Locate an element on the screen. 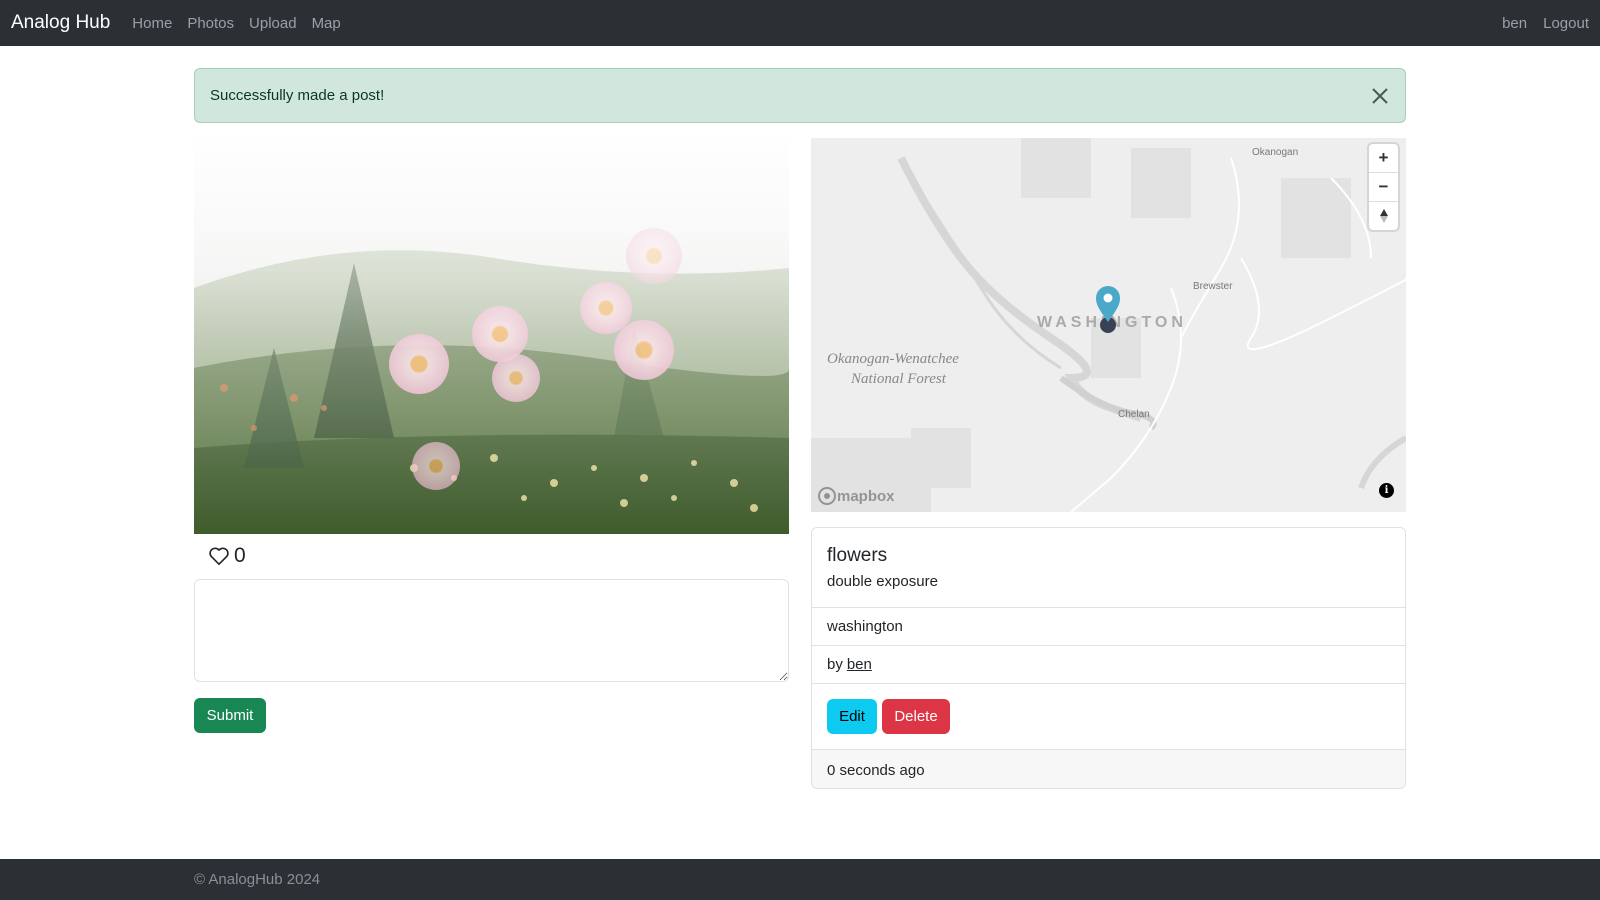 The width and height of the screenshot is (1600, 900). like-row: 0 is located at coordinates (227, 556).